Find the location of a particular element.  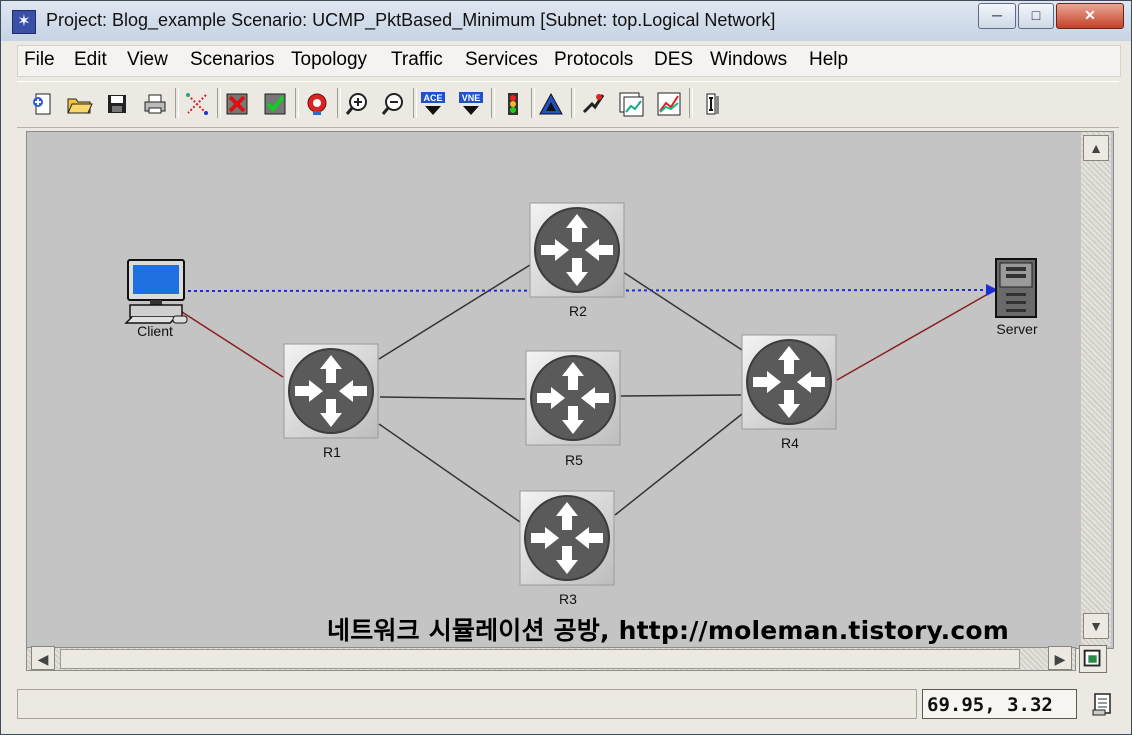

server-icon is located at coordinates (1016, 288).